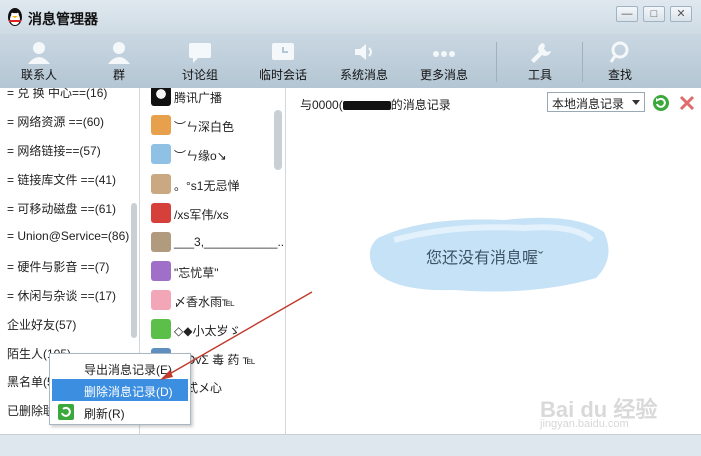 This screenshot has width=701, height=456. I want to click on contact-name: "忘忧草", so click(196, 273).